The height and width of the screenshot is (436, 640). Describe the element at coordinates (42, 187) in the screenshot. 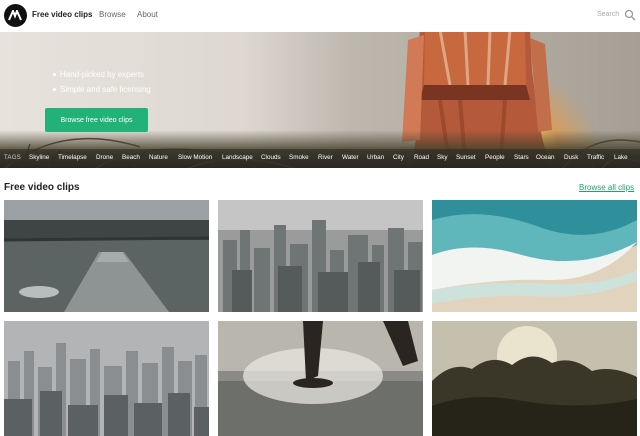

I see `section-title: Free video clips` at that location.